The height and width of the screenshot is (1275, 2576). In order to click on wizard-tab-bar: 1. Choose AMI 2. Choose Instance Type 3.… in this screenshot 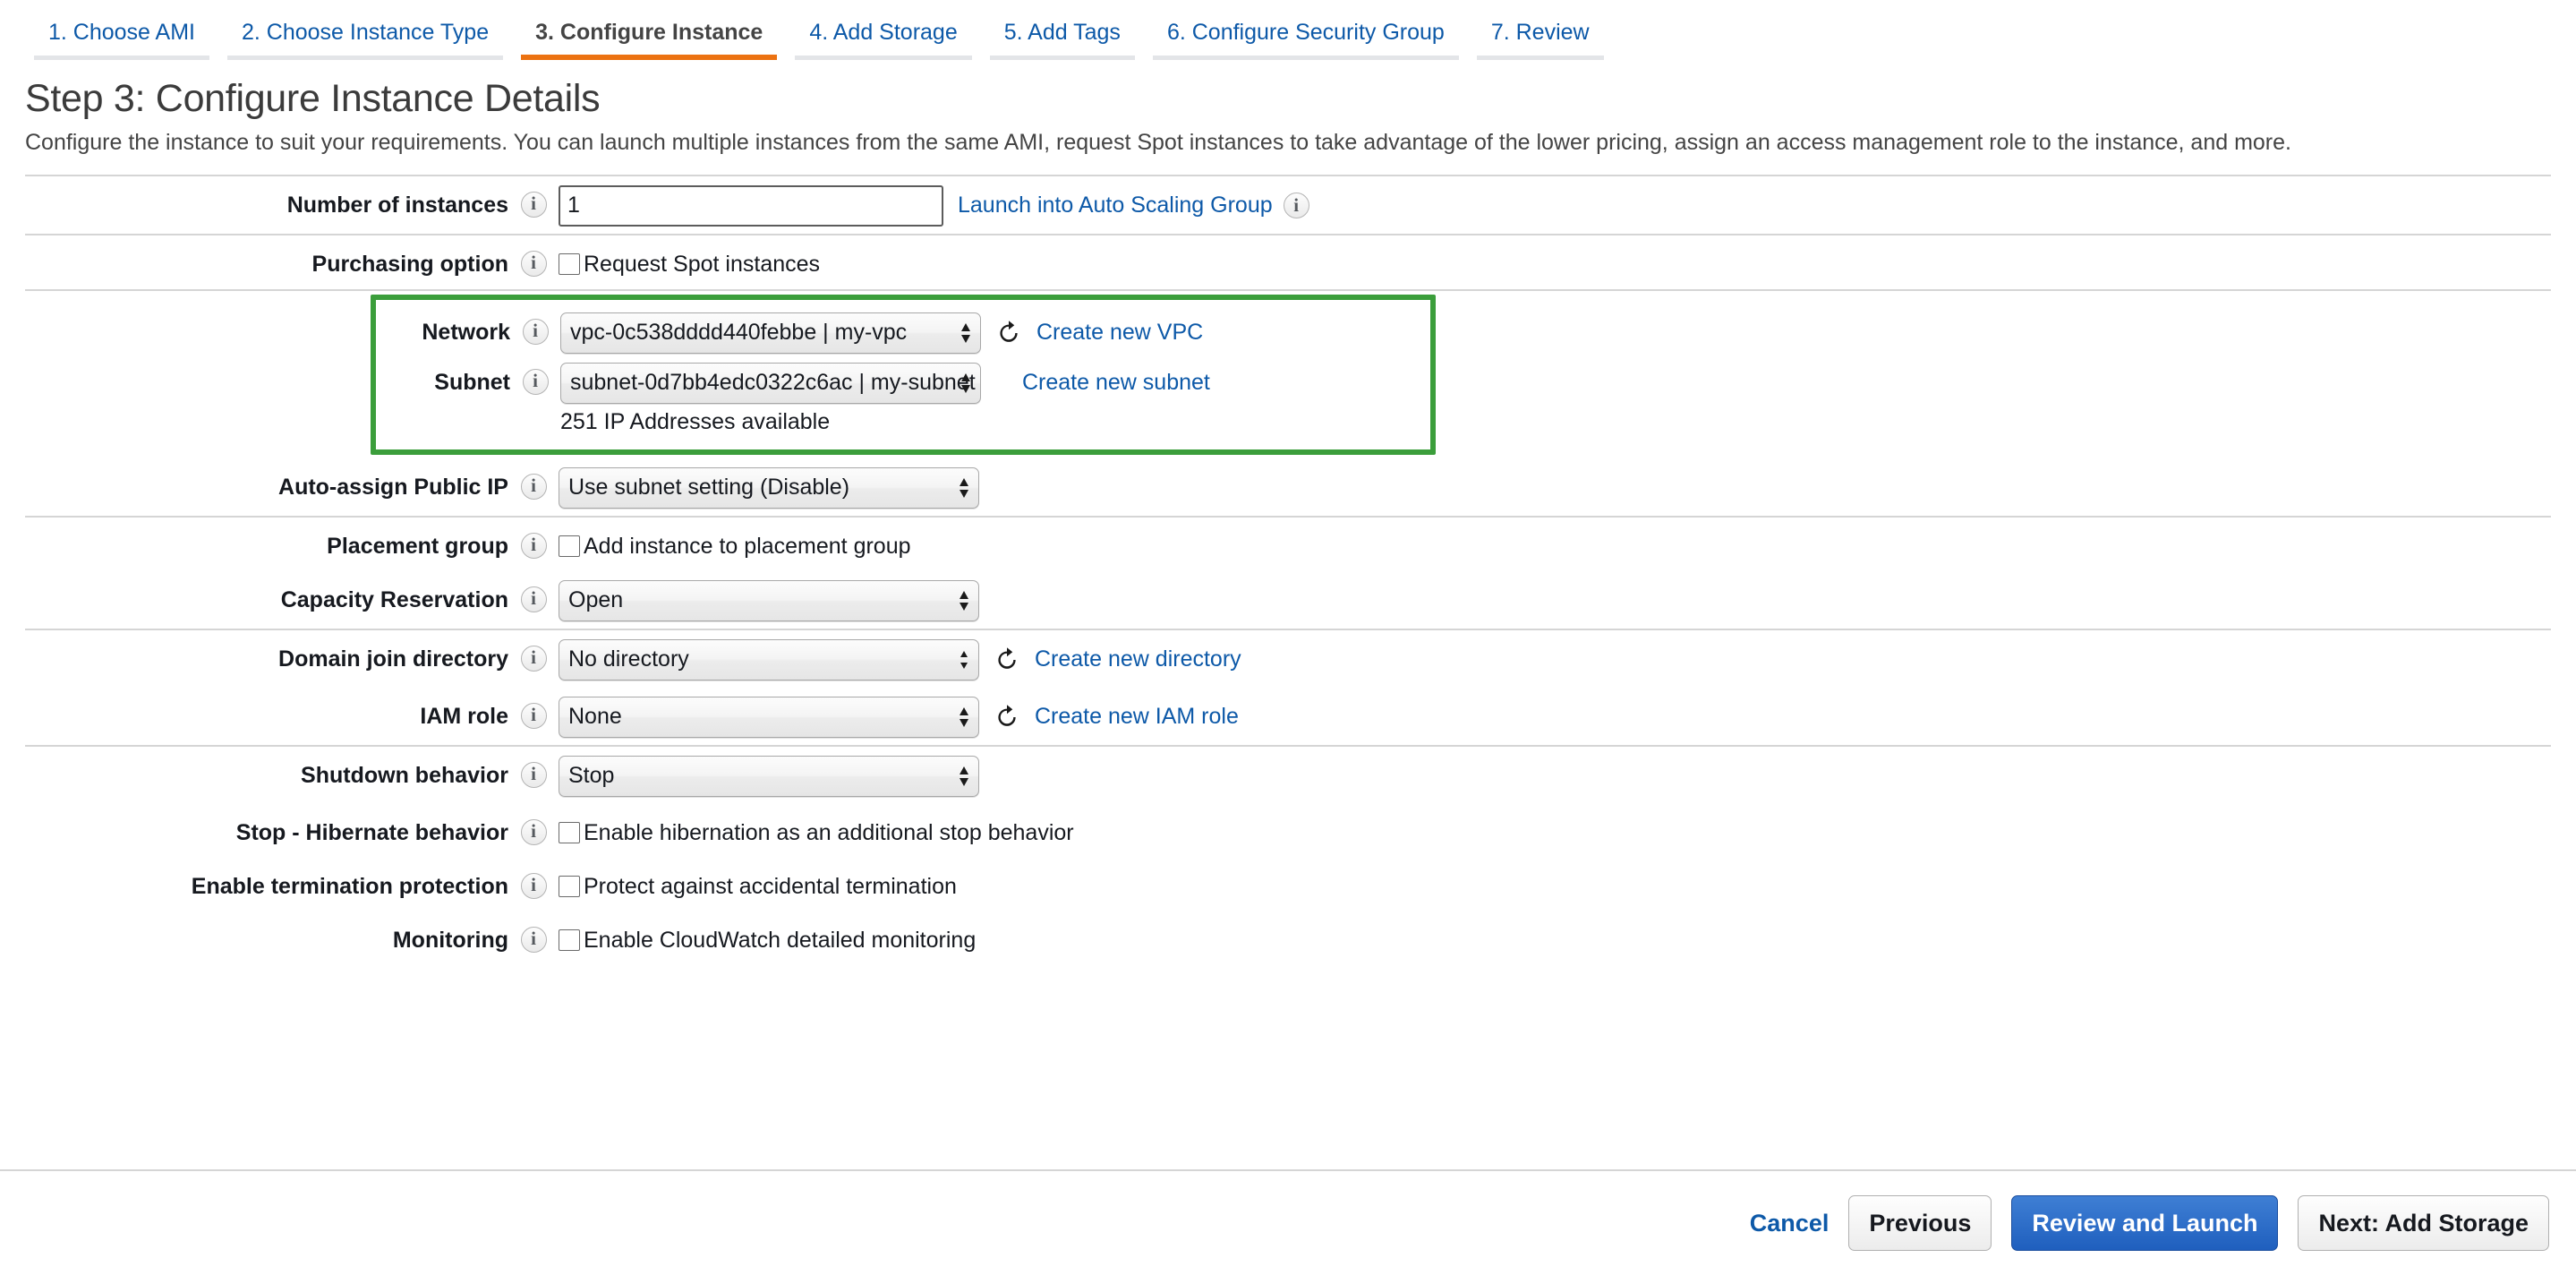, I will do `click(1288, 33)`.